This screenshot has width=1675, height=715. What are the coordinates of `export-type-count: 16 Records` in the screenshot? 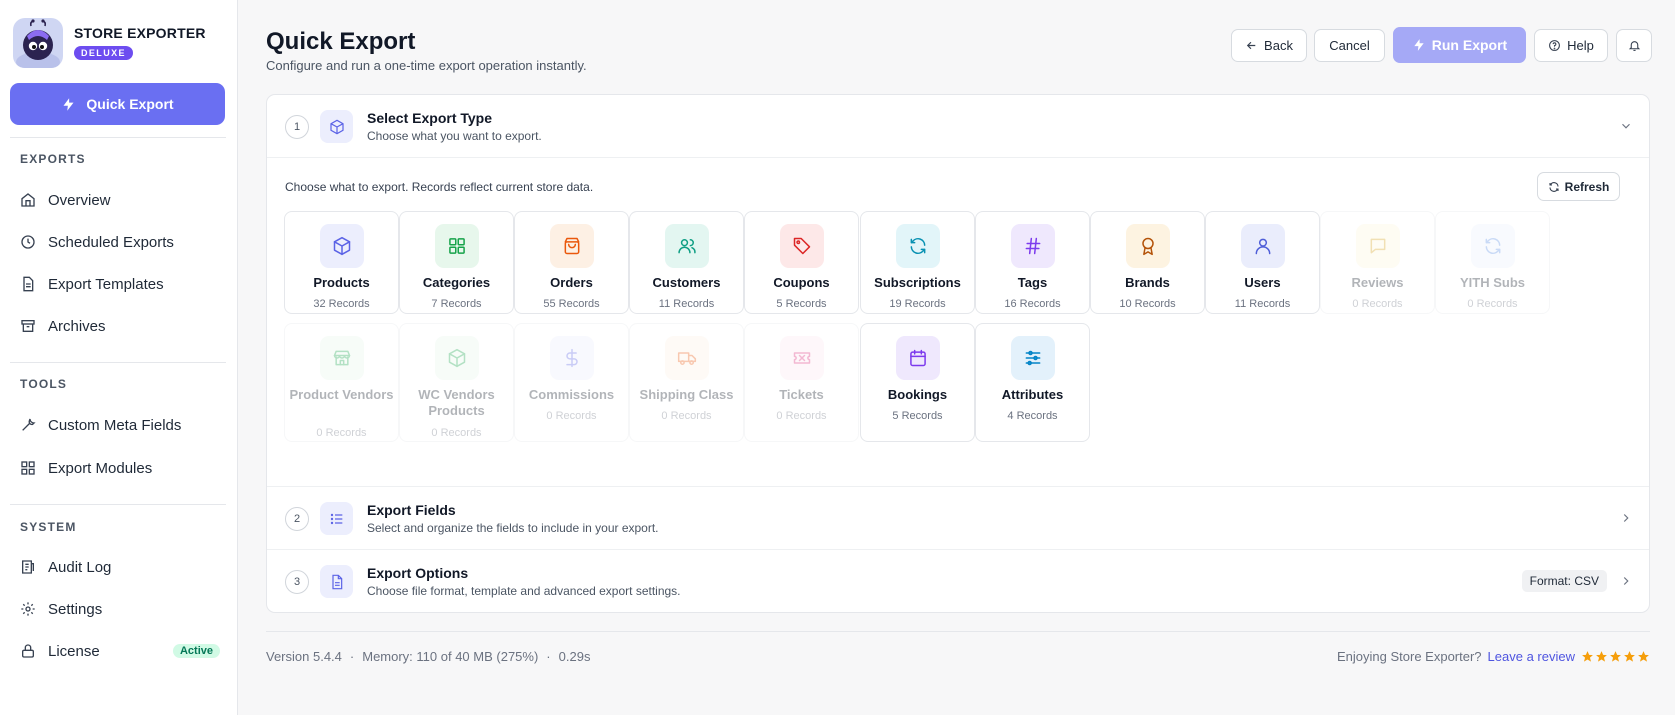 It's located at (1032, 304).